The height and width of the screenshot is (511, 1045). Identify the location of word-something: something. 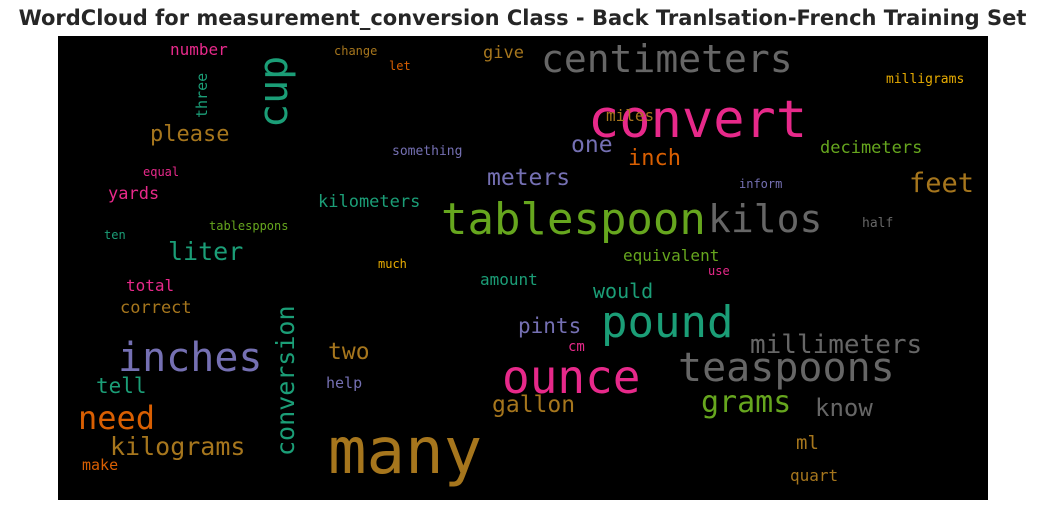
(427, 151).